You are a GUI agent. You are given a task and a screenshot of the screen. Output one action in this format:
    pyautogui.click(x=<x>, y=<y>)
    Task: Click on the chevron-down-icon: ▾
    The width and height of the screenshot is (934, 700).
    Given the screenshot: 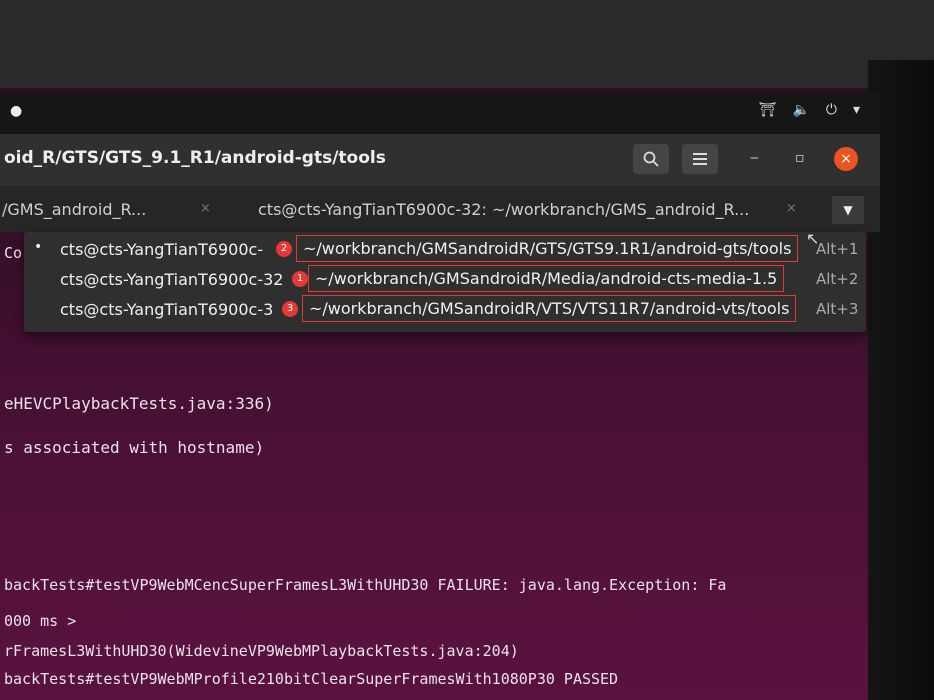 What is the action you would take?
    pyautogui.click(x=856, y=110)
    